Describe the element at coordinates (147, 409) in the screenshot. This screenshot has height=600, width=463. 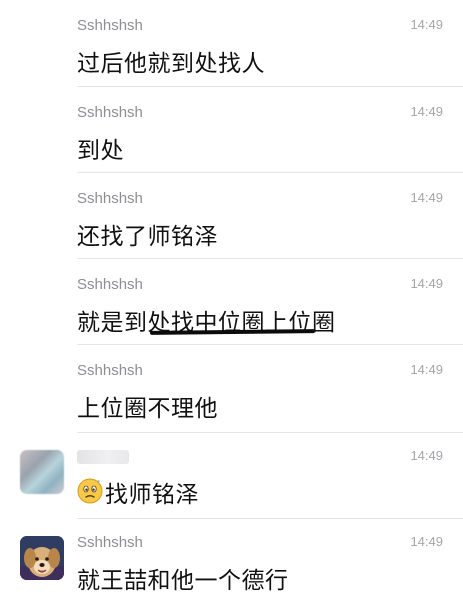
I see `message-text: 上位圈不理他` at that location.